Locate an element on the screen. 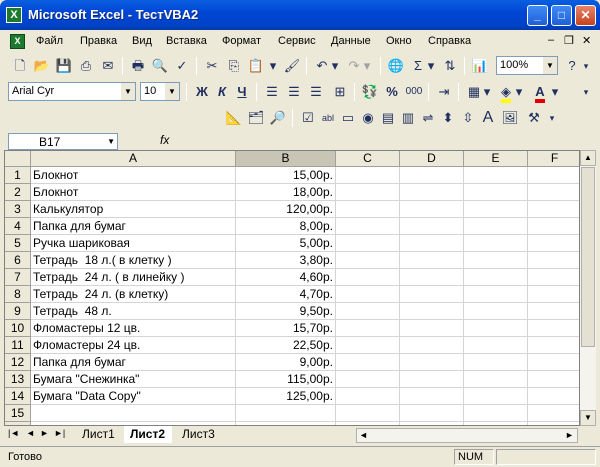  row-header: 2 is located at coordinates (18, 192).